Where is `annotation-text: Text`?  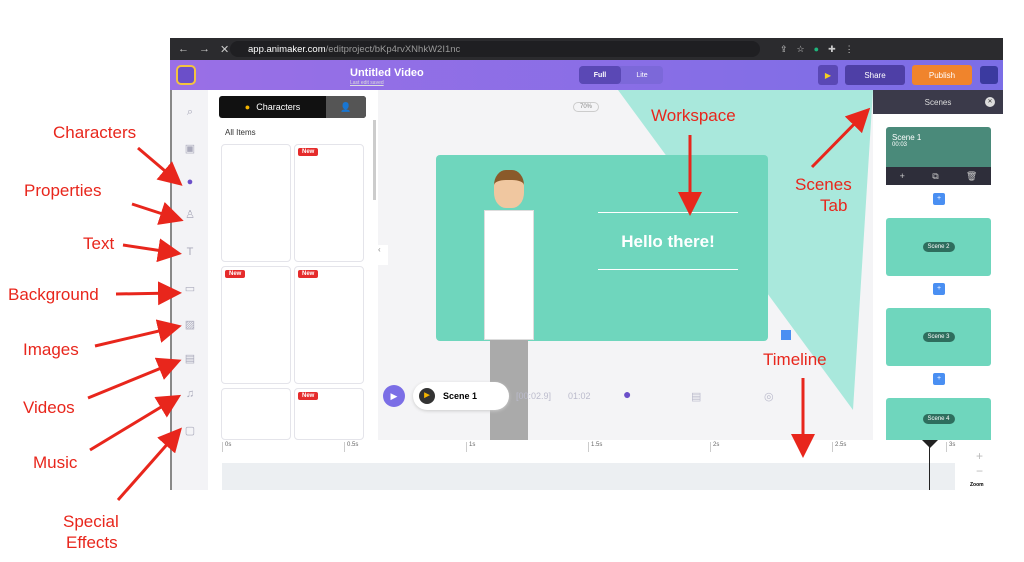
annotation-text: Text is located at coordinates (99, 243).